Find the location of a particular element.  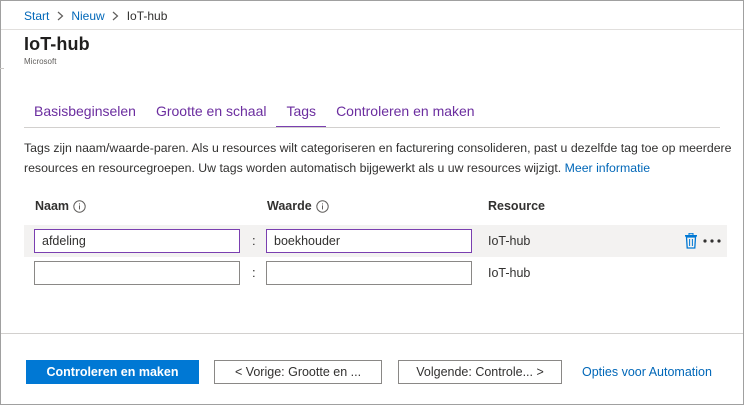

tab-tags: Tags is located at coordinates (301, 113).